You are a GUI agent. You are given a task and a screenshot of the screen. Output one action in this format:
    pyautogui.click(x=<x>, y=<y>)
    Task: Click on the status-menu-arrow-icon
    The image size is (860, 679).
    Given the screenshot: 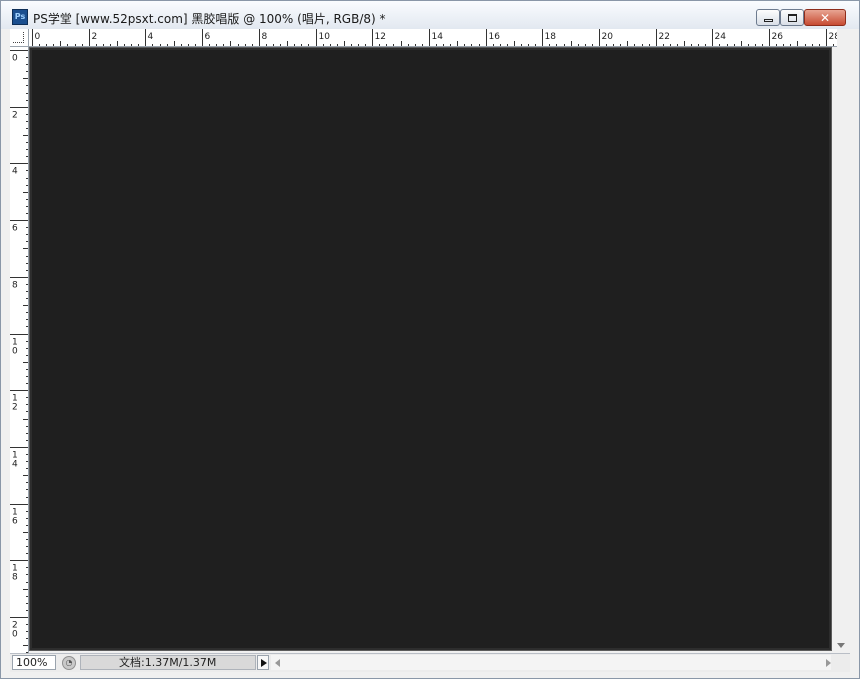 What is the action you would take?
    pyautogui.click(x=264, y=663)
    